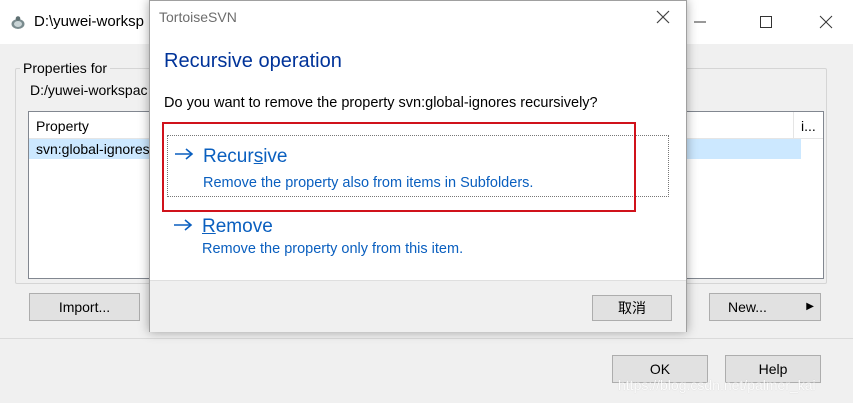 This screenshot has width=853, height=403. What do you see at coordinates (209, 226) in the screenshot?
I see `remove-title-accesskey: R` at bounding box center [209, 226].